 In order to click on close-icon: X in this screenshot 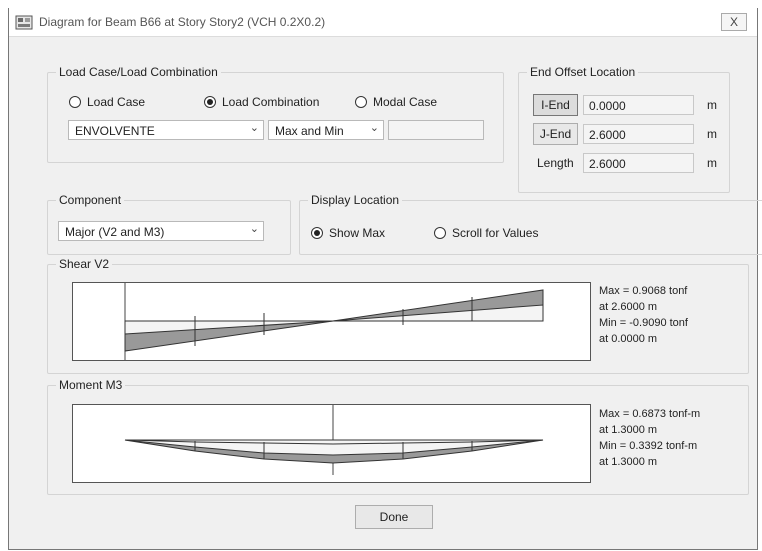, I will do `click(733, 22)`.